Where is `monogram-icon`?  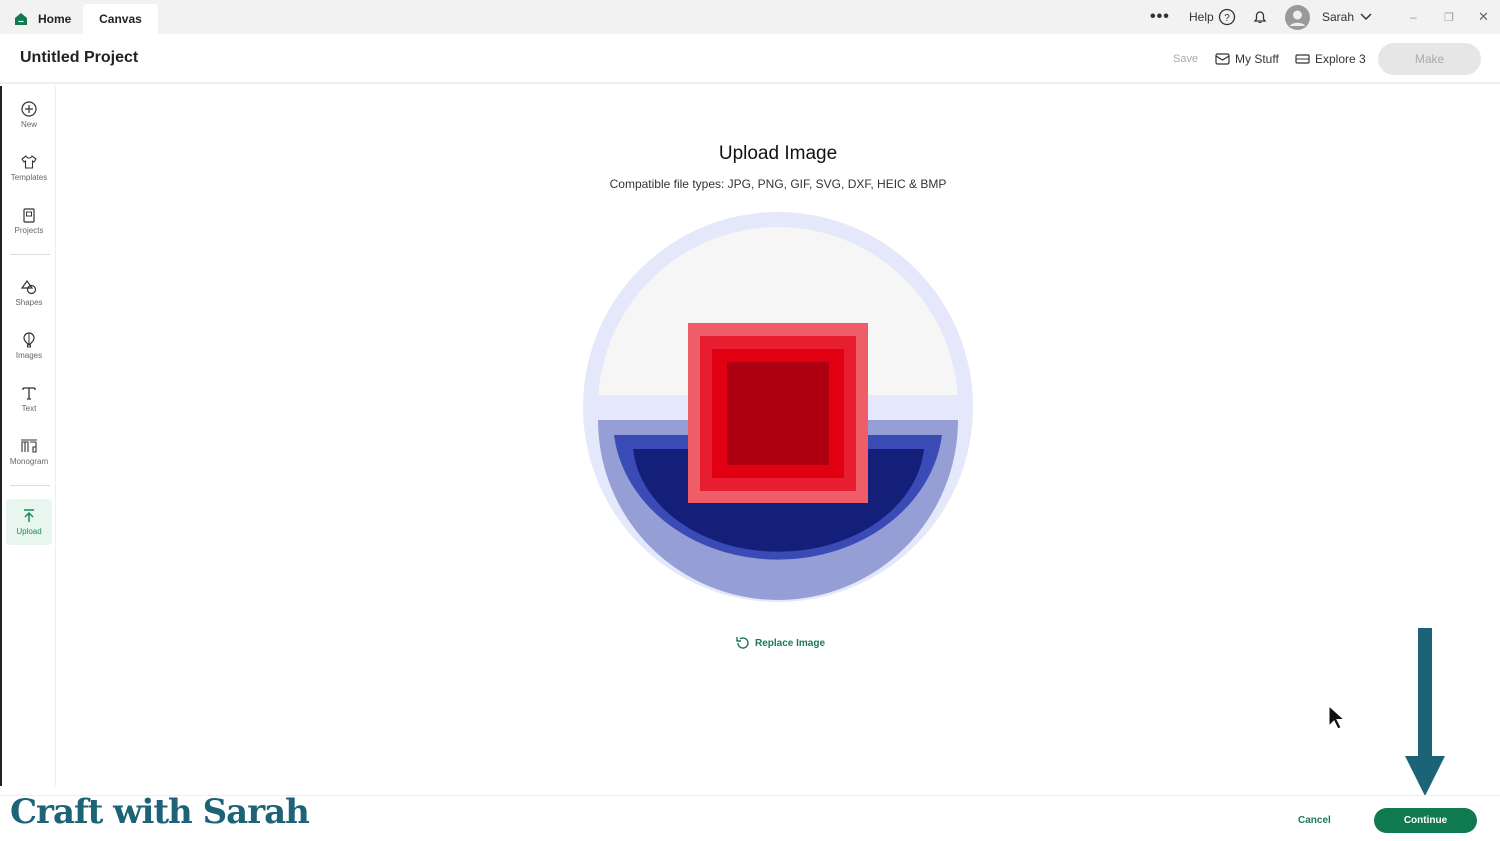 monogram-icon is located at coordinates (29, 446).